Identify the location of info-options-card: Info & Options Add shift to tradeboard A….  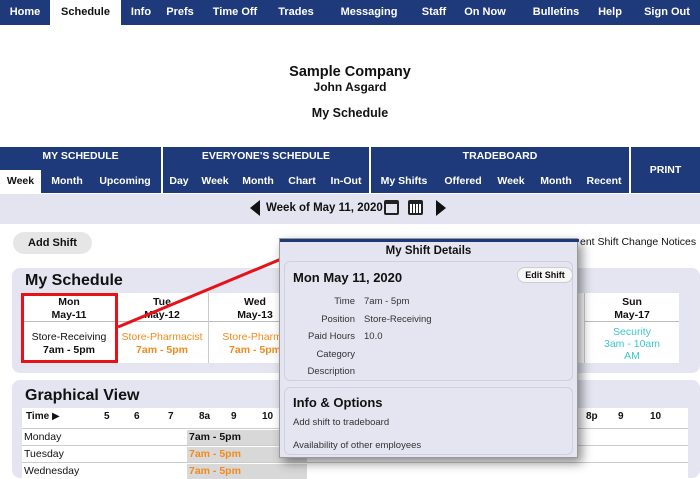
(428, 421).